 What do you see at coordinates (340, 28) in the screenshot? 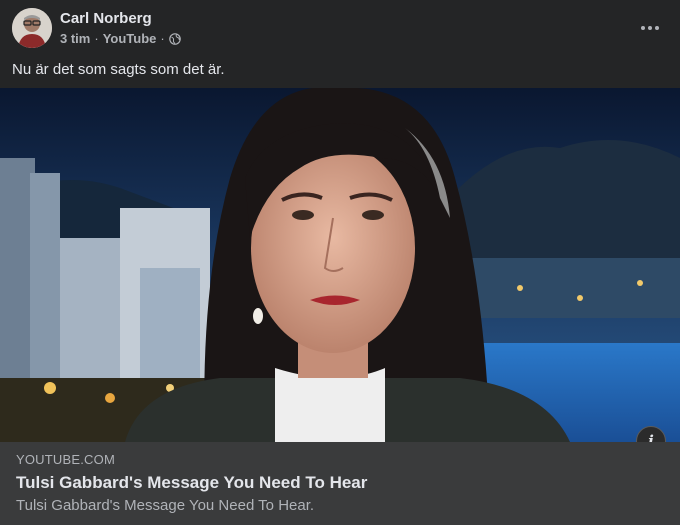
I see `post-header: Carl Norberg 3 tim · YouTube ·` at bounding box center [340, 28].